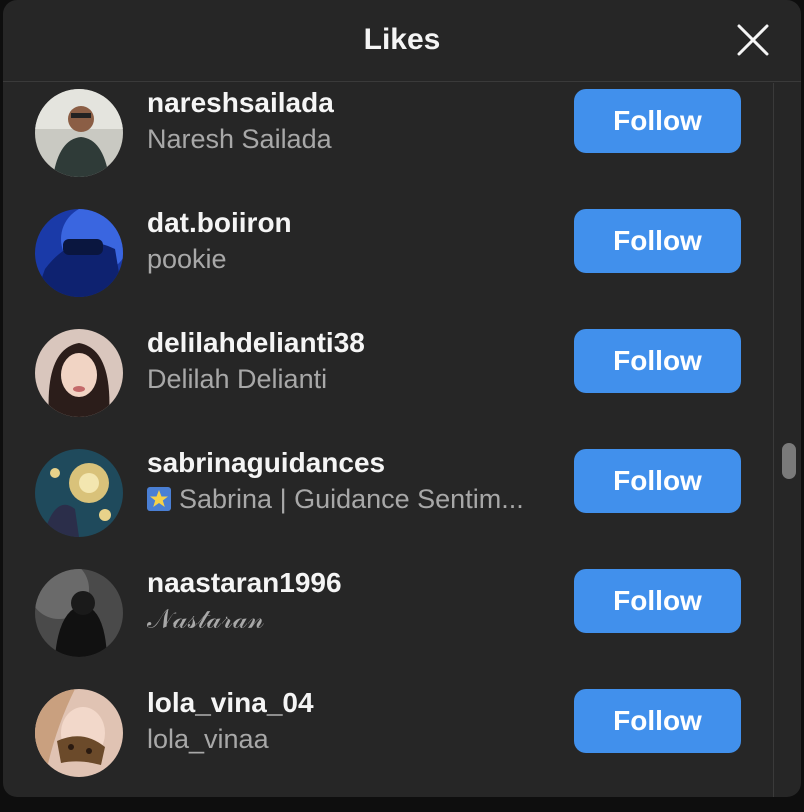 The width and height of the screenshot is (804, 812). I want to click on list-item: lola_vina_04 lola_vinaa Follow, so click(388, 713).